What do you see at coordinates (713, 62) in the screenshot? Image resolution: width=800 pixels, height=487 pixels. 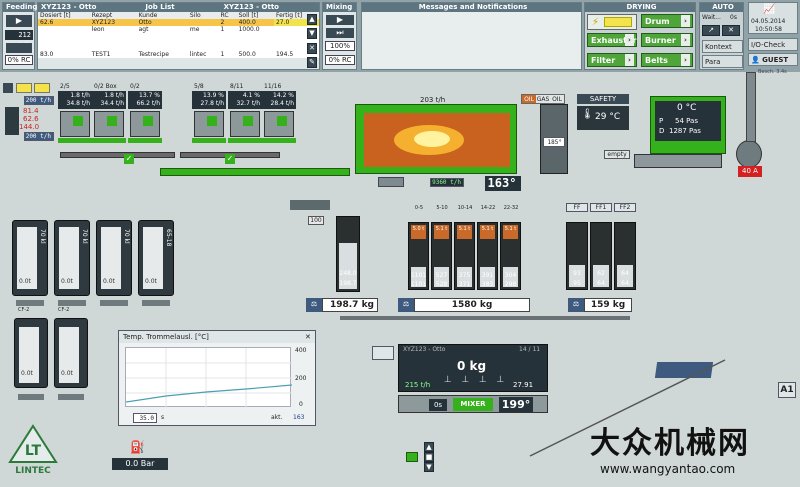 I see `para-label: Para` at bounding box center [713, 62].